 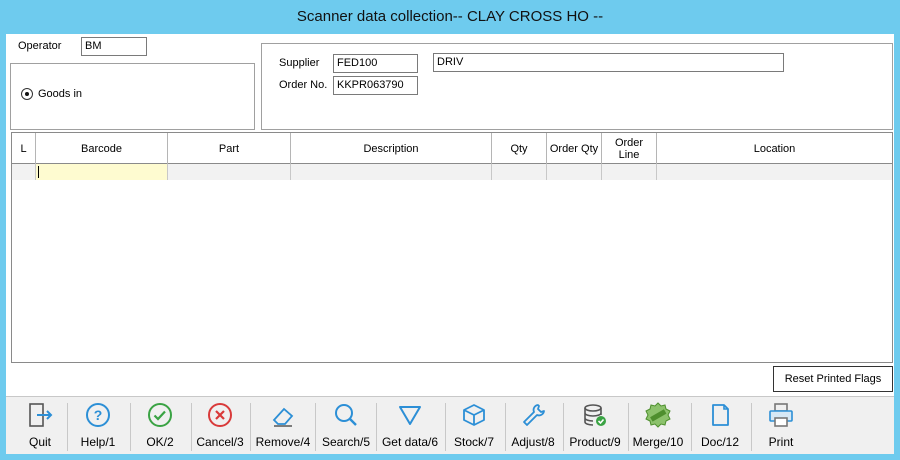 I want to click on radio-selected-icon, so click(x=27, y=94).